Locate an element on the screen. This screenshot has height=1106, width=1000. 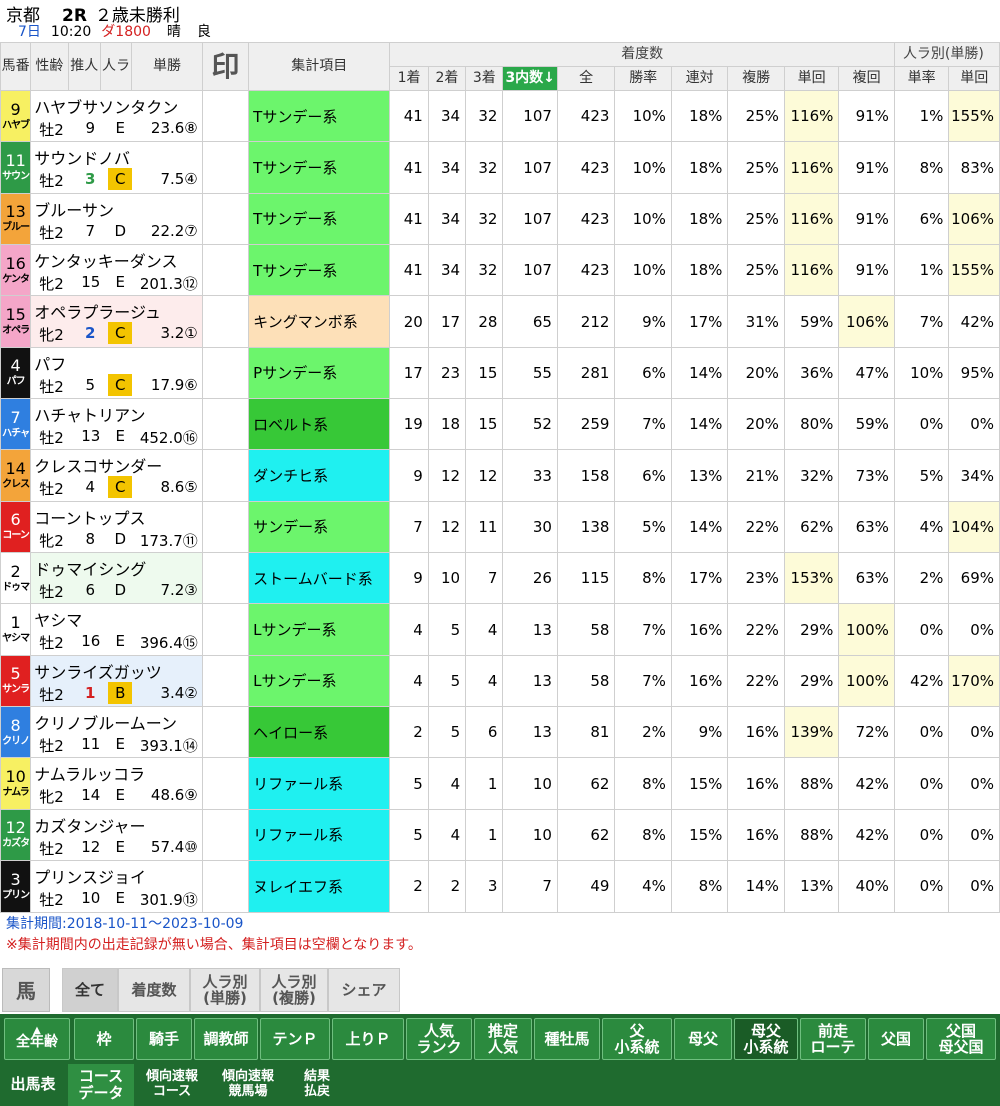
col-suitei: 推人 is located at coordinates (84, 66).